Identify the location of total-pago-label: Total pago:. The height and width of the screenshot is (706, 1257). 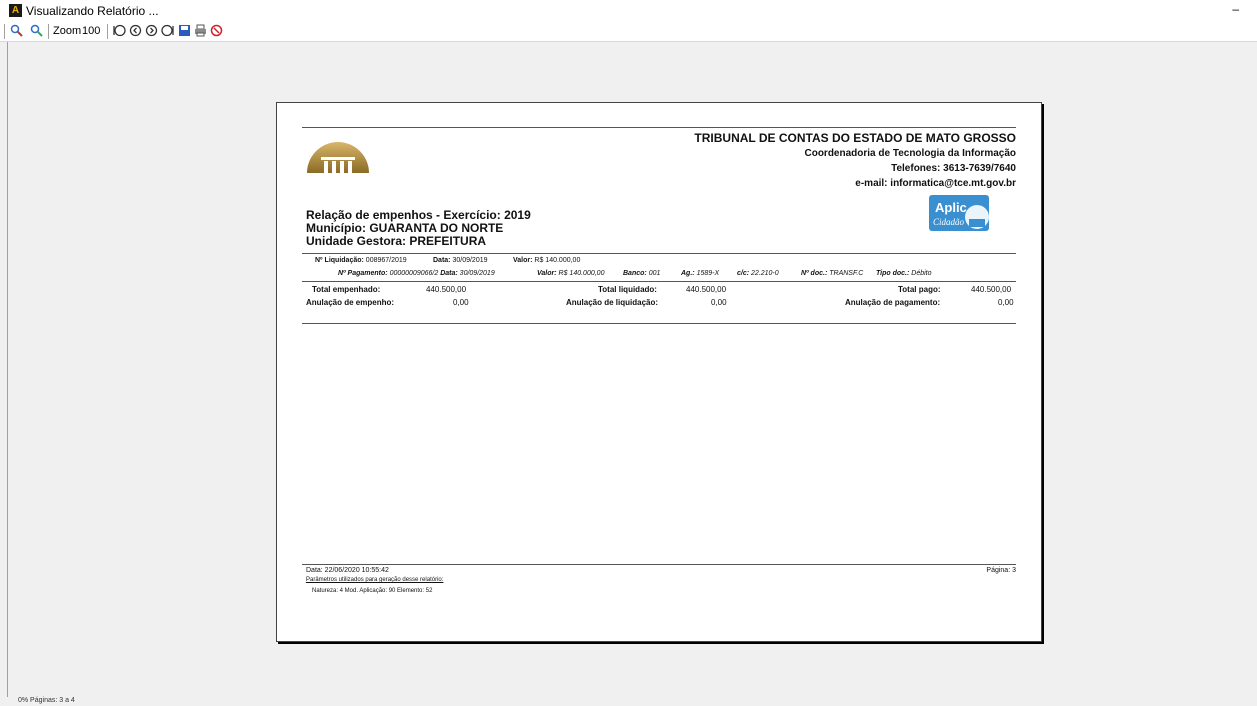
(919, 289).